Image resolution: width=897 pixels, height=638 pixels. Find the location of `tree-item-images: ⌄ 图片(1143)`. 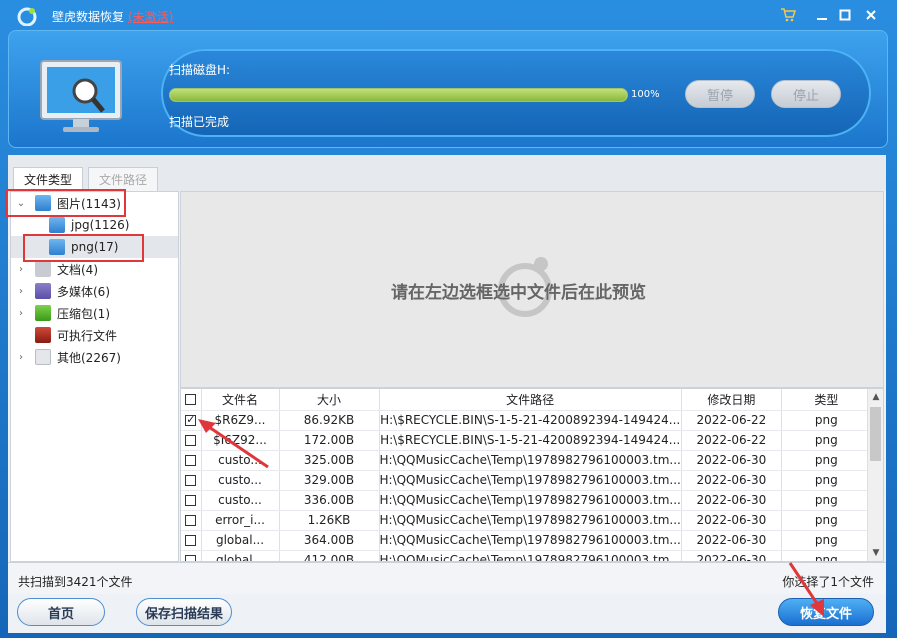

tree-item-images: ⌄ 图片(1143) is located at coordinates (94, 203).